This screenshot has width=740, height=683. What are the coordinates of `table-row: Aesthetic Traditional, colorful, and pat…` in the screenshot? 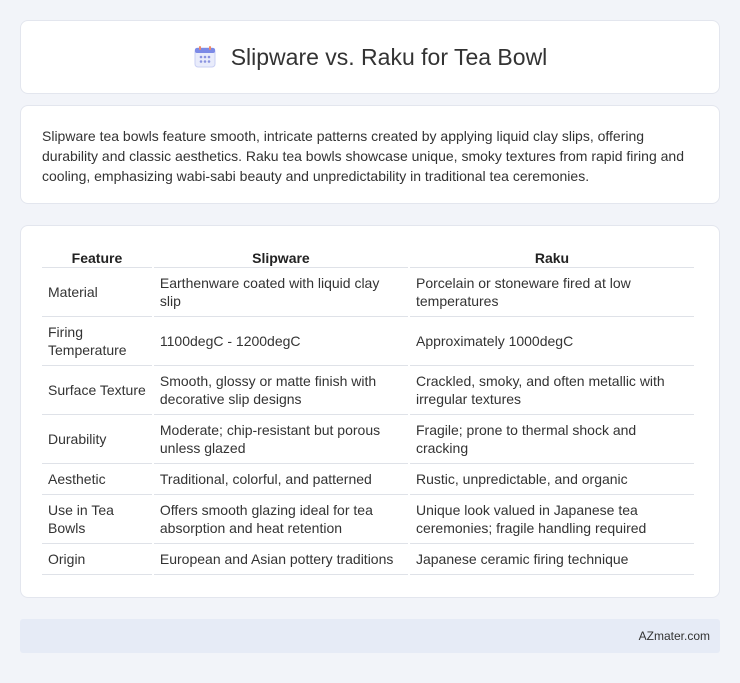 It's located at (368, 479).